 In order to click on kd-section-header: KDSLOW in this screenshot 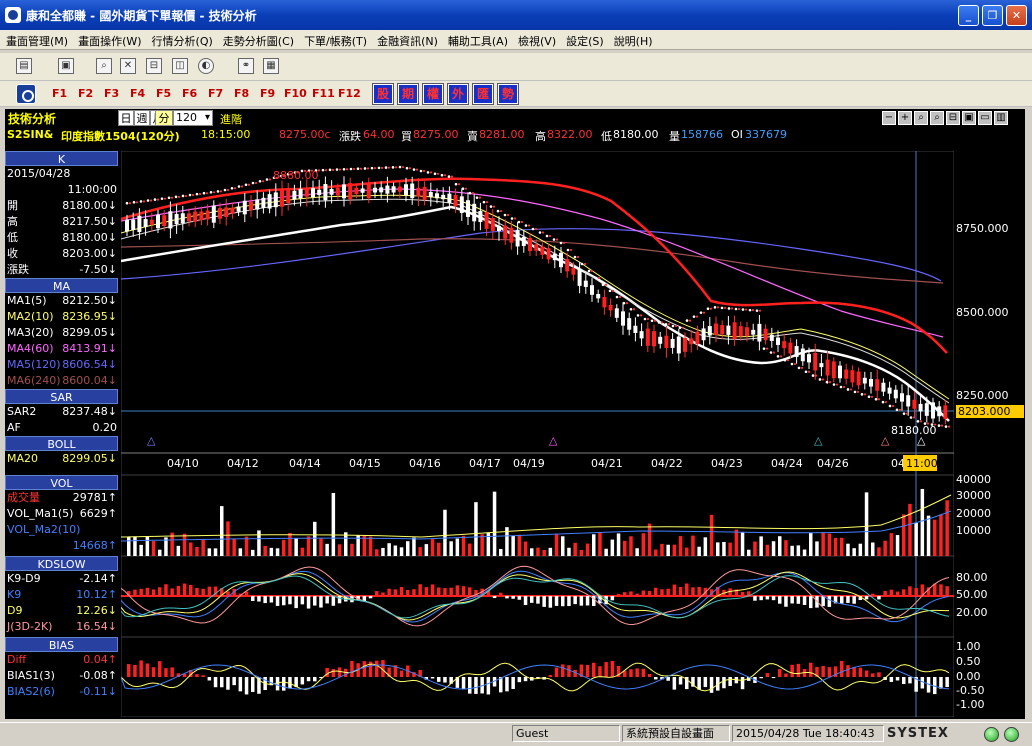, I will do `click(61, 563)`.